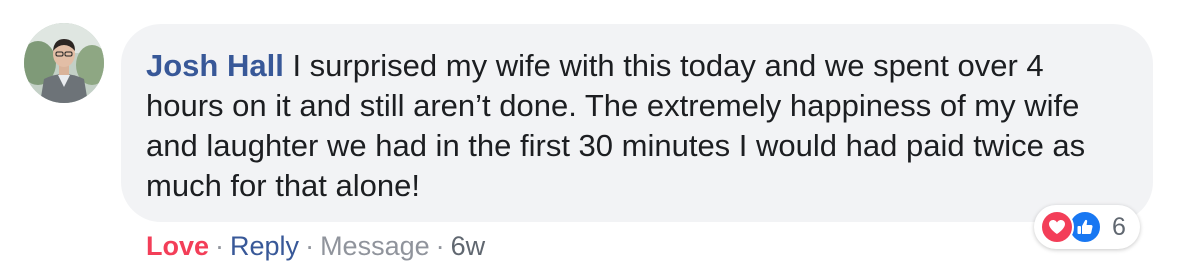 Image resolution: width=1200 pixels, height=277 pixels. I want to click on reply-button: Reply, so click(264, 246).